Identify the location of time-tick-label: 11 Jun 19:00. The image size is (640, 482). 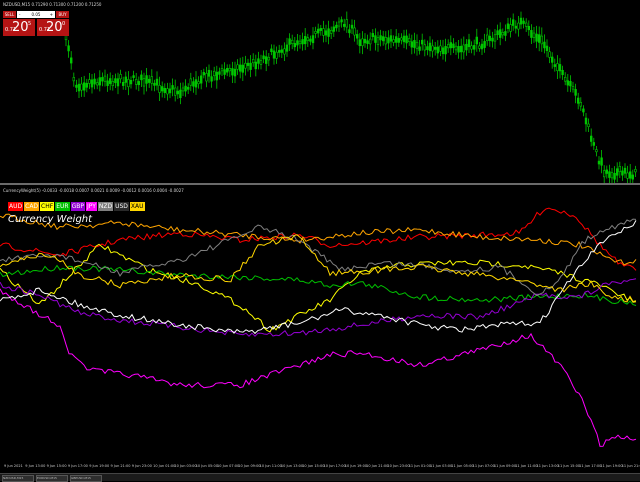
(611, 466).